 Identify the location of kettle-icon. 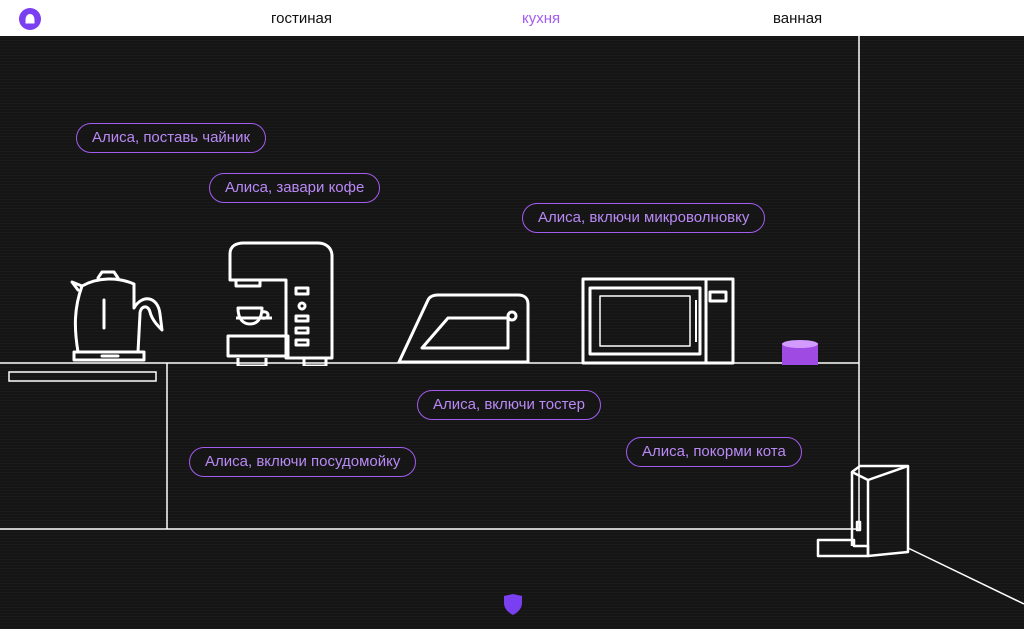
(123, 316).